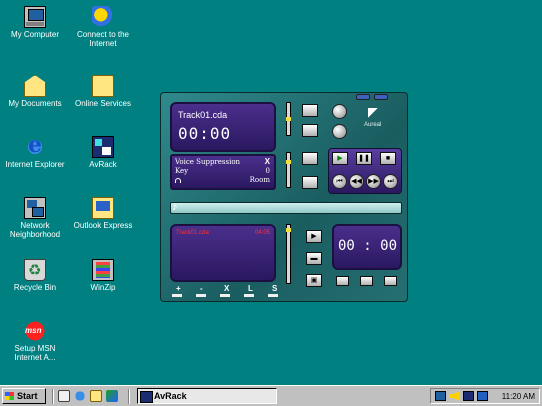 Image resolution: width=542 pixels, height=406 pixels. What do you see at coordinates (314, 280) in the screenshot?
I see `playlist-button-3: ▣` at bounding box center [314, 280].